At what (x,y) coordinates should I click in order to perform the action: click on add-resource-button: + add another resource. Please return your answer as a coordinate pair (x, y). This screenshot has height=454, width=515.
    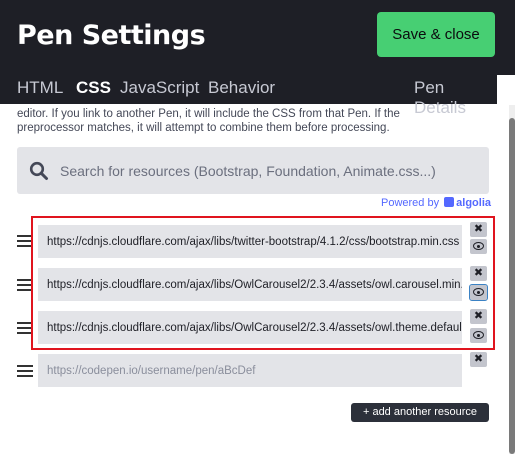
    Looking at the image, I should click on (420, 412).